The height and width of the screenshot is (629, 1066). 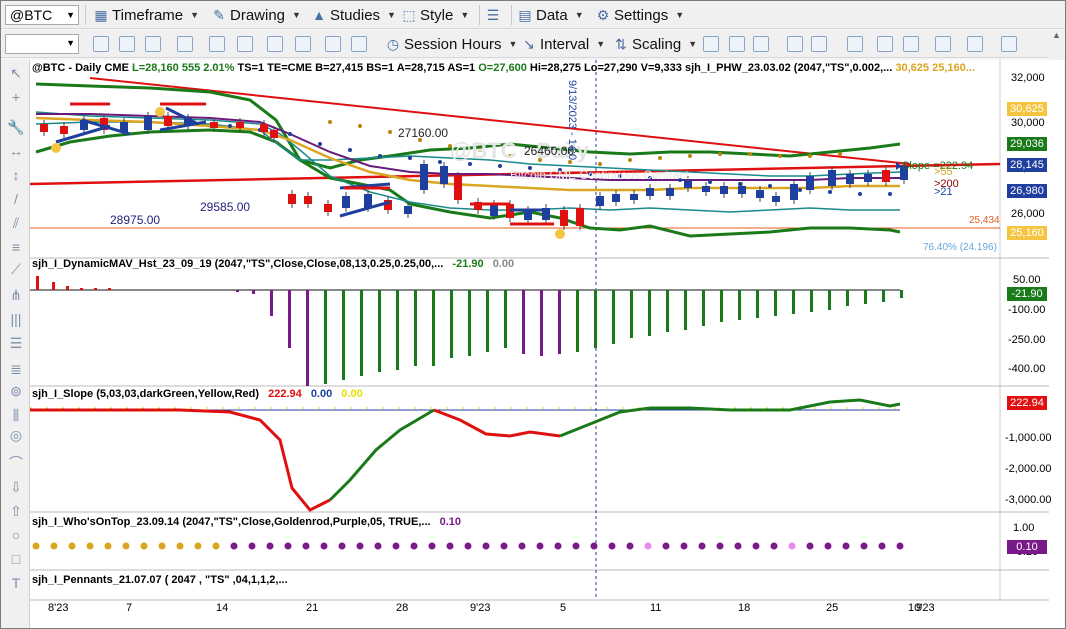 I want to click on levels-icon: ≣, so click(x=16, y=369).